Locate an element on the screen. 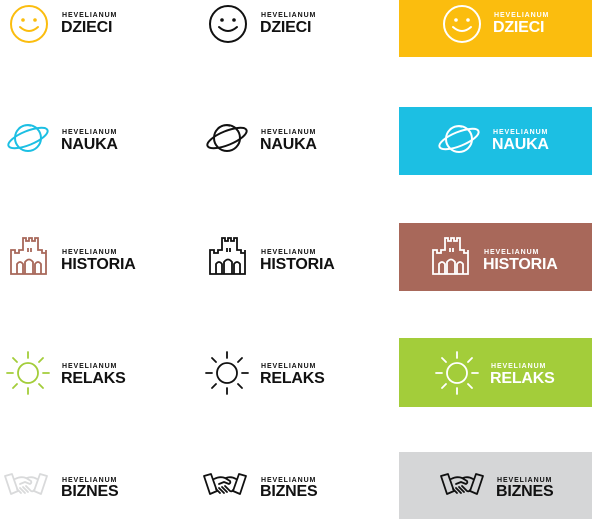 This screenshot has height=519, width=592. logo-nauka-panel: HEVELIANUM NAUKA is located at coordinates (495, 141).